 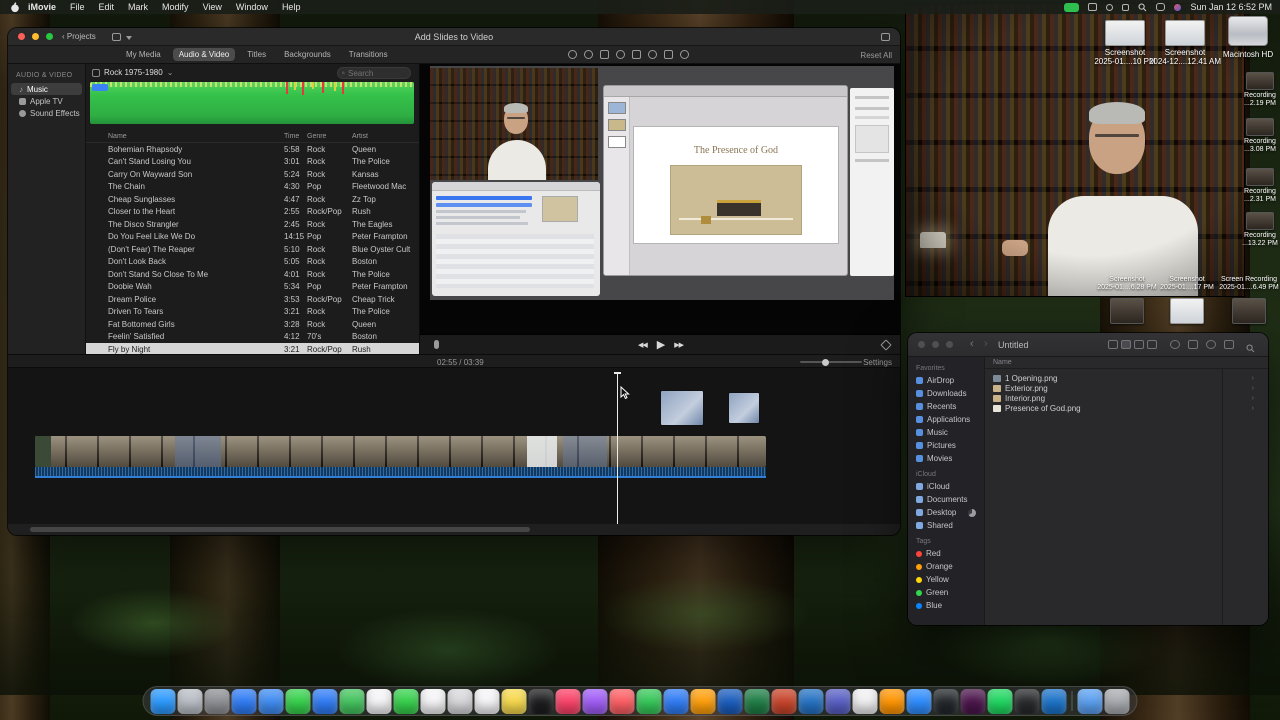 I want to click on wifi-icon, so click(x=1126, y=7).